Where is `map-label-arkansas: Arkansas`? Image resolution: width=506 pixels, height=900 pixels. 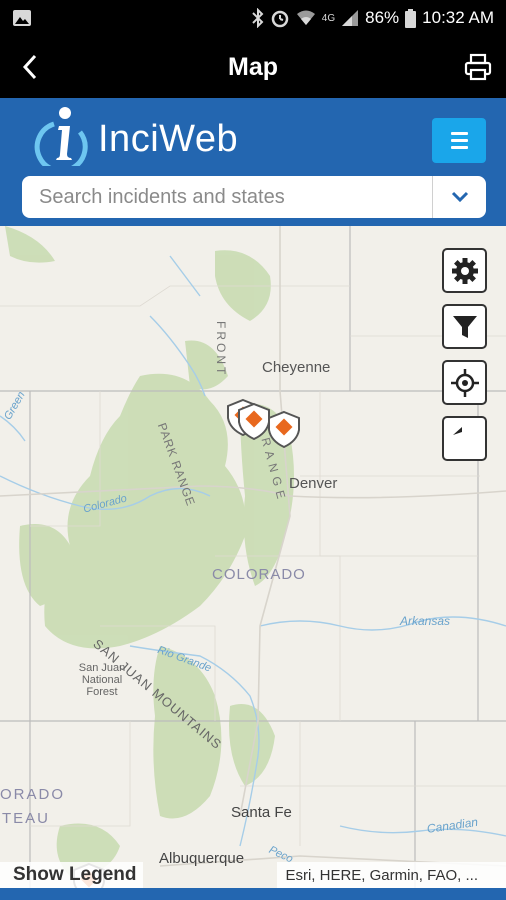 map-label-arkansas: Arkansas is located at coordinates (425, 621).